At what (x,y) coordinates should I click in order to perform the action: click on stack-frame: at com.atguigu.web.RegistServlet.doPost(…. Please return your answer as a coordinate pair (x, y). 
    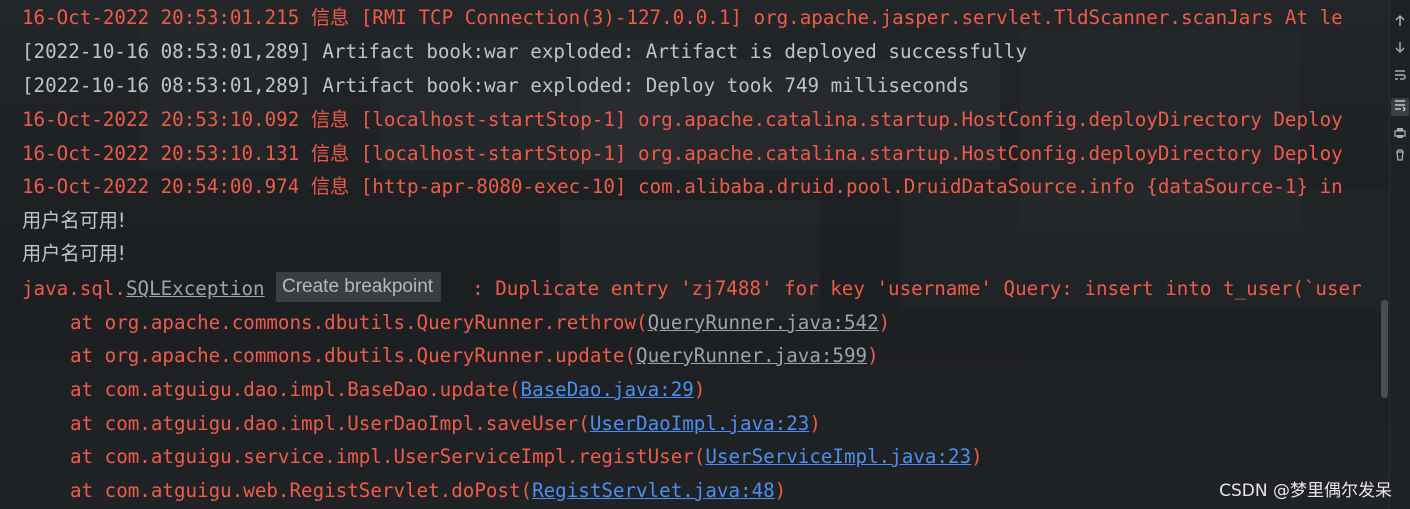
    Looking at the image, I should click on (428, 490).